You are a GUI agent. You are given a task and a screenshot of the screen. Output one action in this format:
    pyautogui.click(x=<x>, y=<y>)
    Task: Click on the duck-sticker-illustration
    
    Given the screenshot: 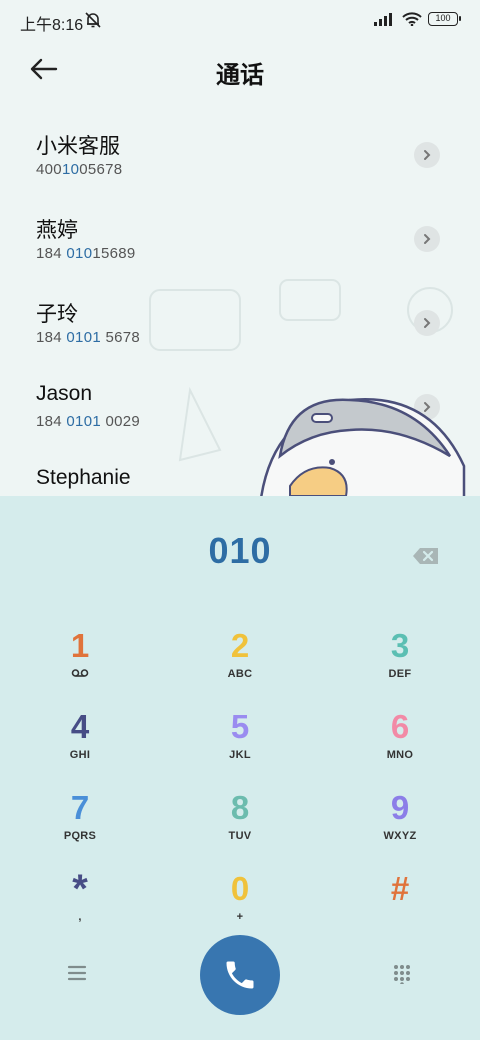 What is the action you would take?
    pyautogui.click(x=363, y=447)
    